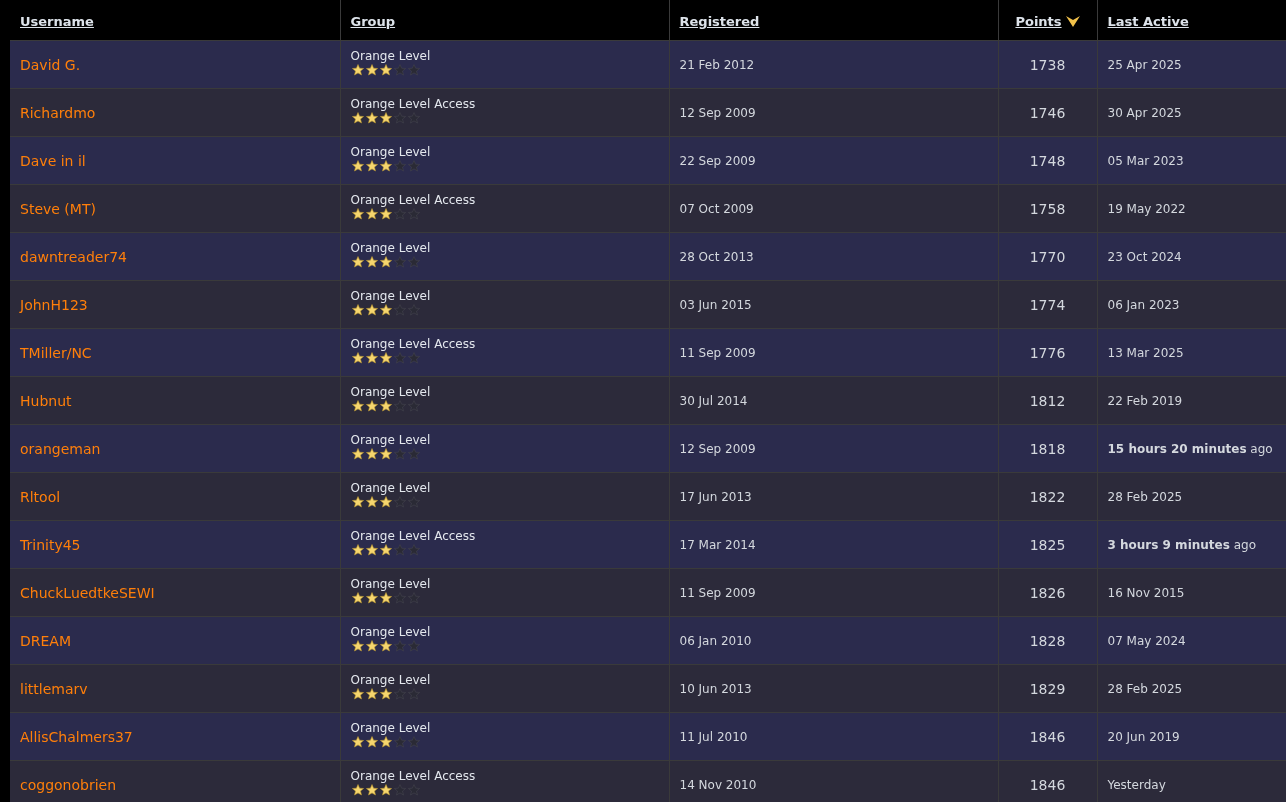 The image size is (1286, 802). Describe the element at coordinates (1047, 352) in the screenshot. I see `points-cell: 1776` at that location.